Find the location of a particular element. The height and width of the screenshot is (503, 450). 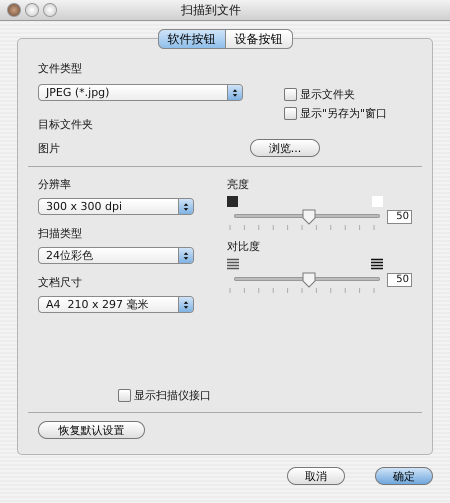

low-contrast-icon is located at coordinates (233, 264).